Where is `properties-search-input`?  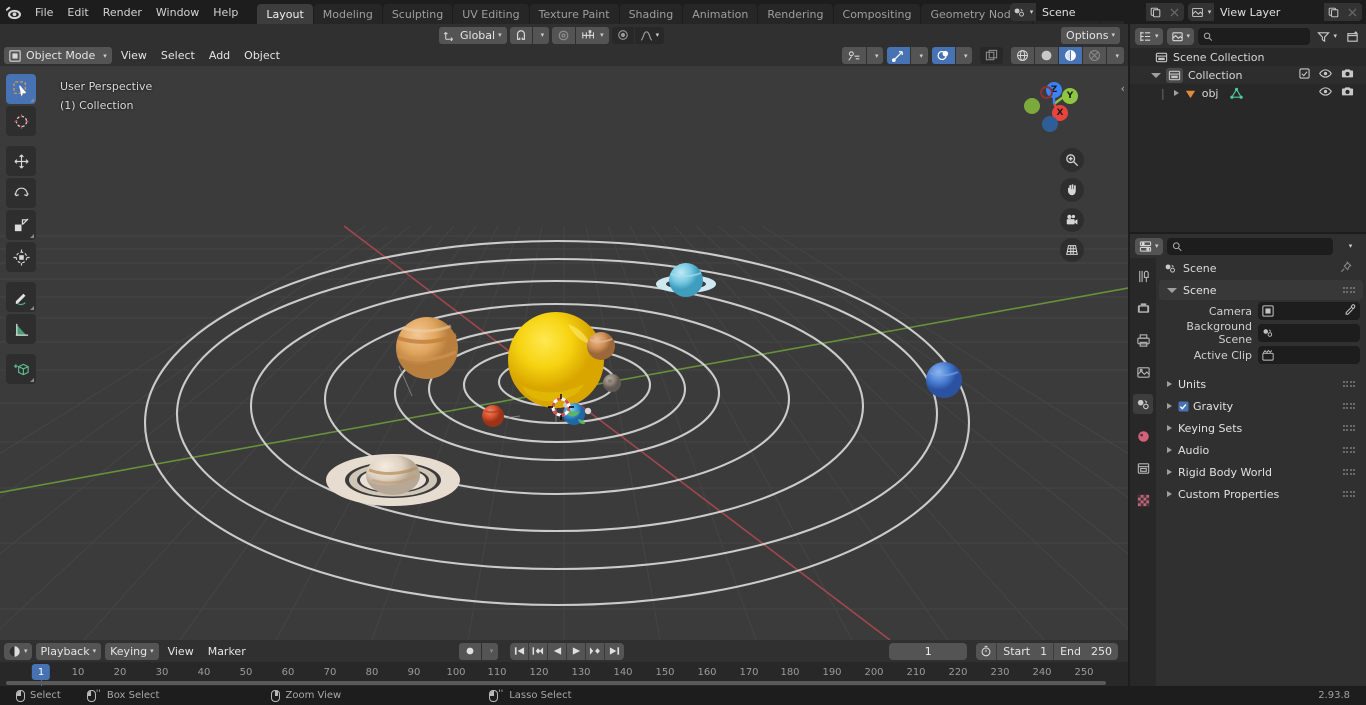
properties-search-input is located at coordinates (1249, 246).